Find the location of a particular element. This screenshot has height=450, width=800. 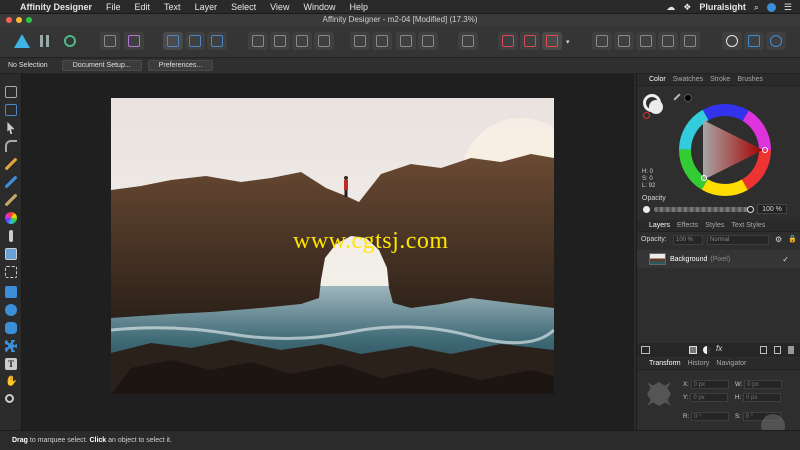

search-icon: ⌕ is located at coordinates (756, 7).